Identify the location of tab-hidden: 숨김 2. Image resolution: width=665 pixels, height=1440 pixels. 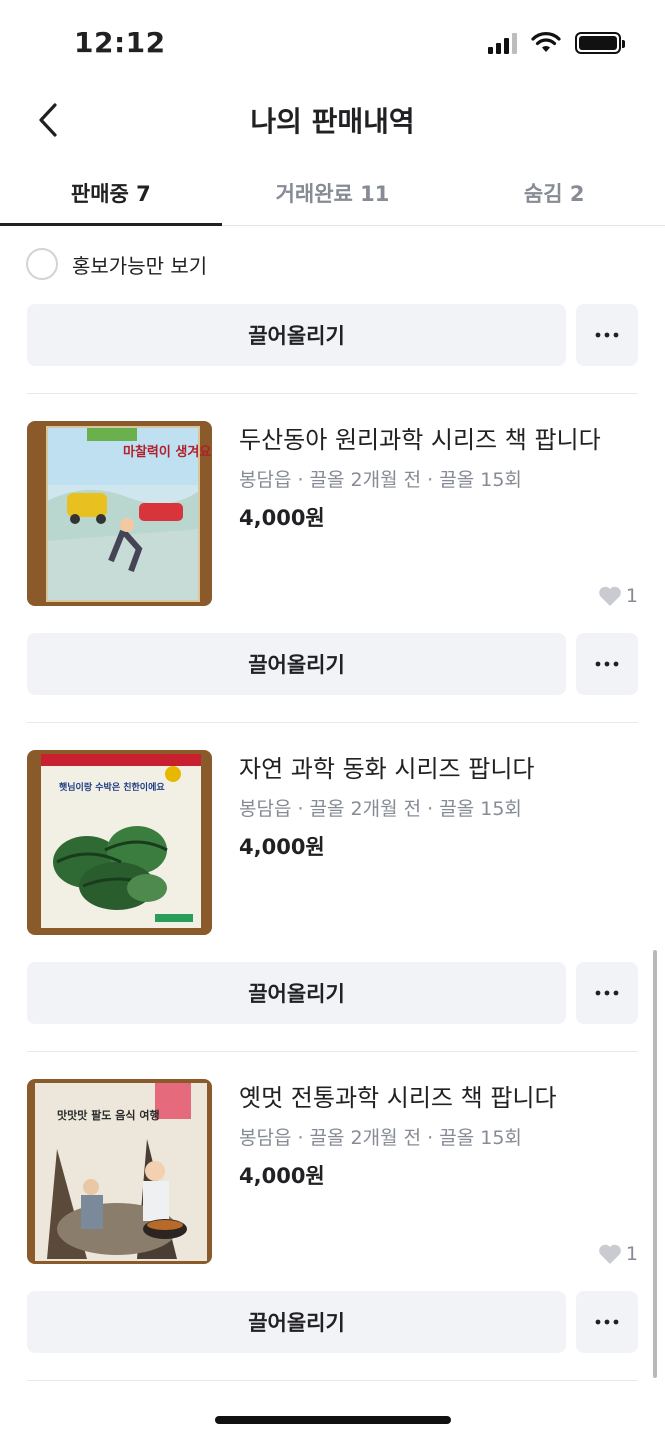
(554, 192).